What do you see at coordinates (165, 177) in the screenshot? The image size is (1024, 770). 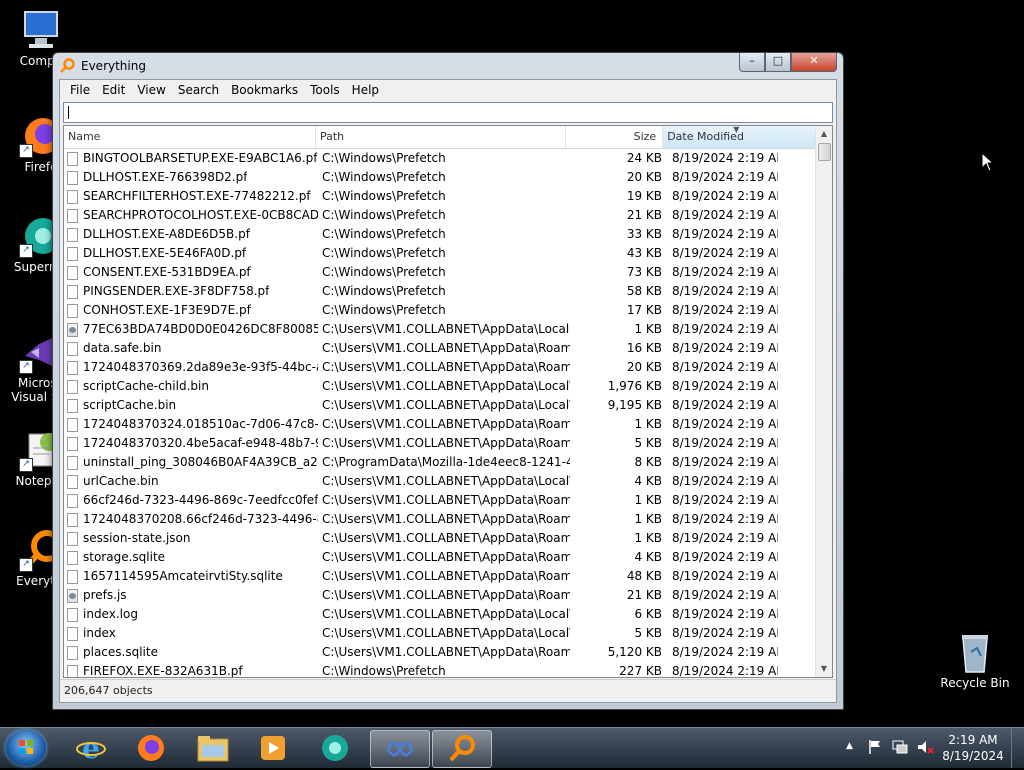 I see `file-name: DLLHOST.EXE-766398D2.pf` at bounding box center [165, 177].